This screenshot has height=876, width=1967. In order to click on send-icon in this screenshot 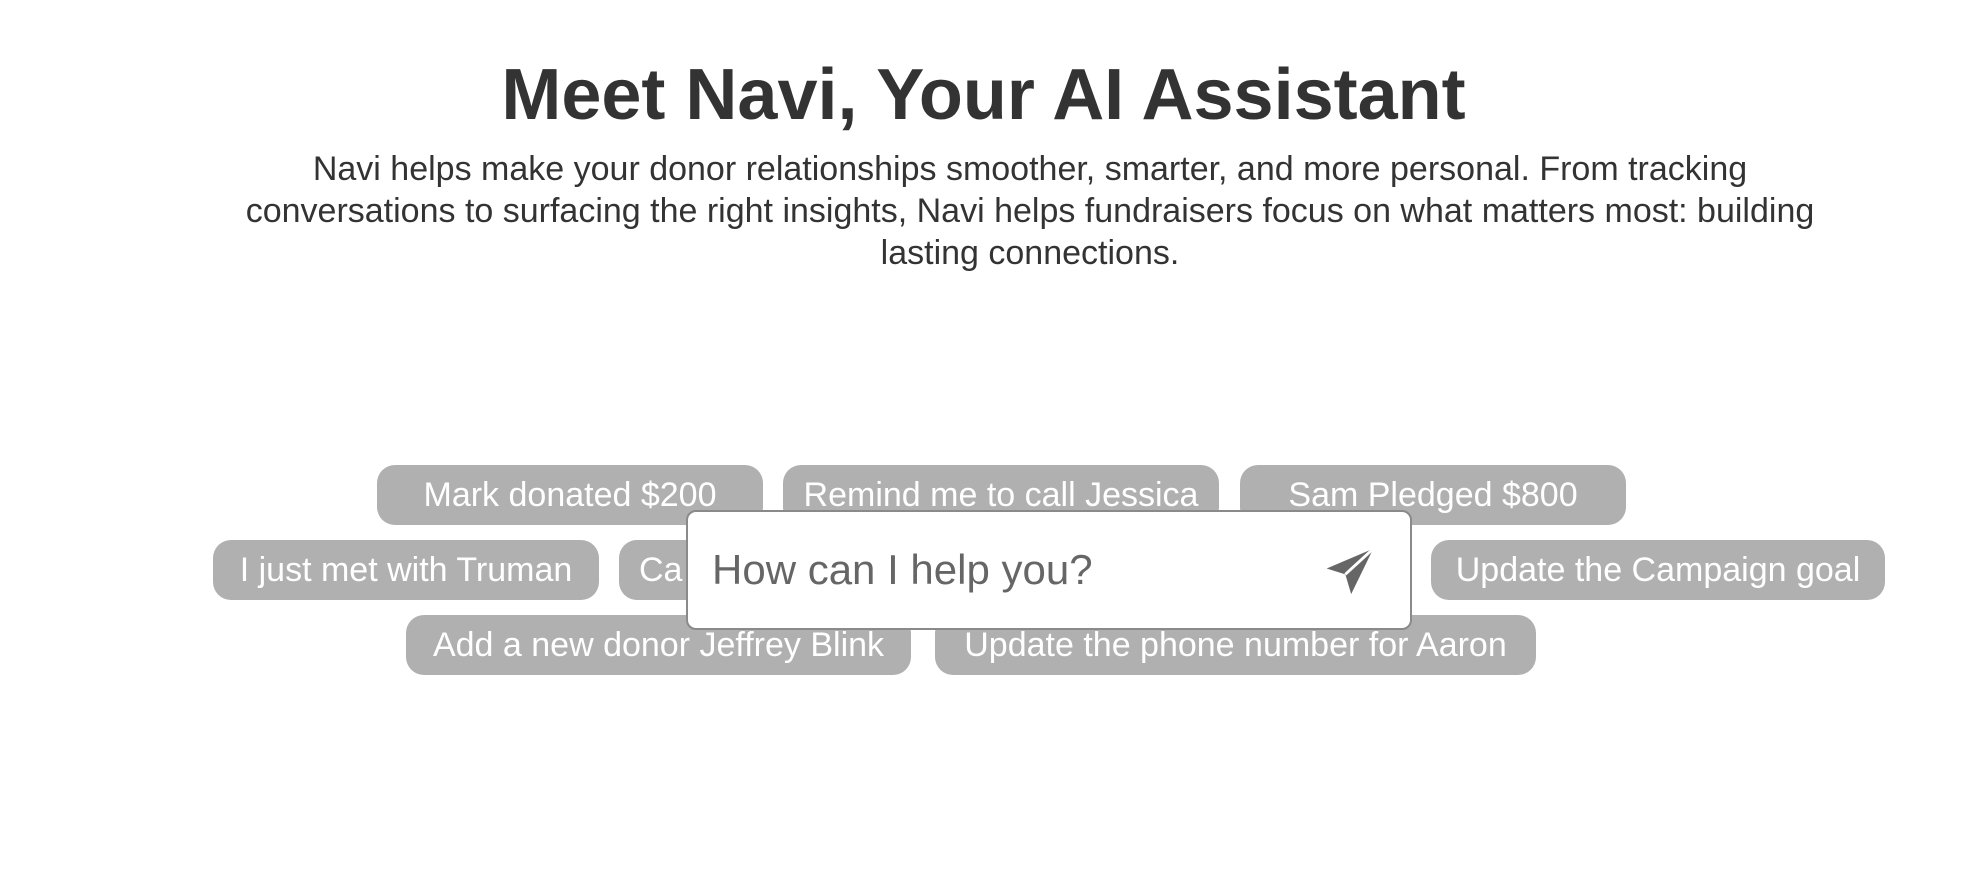, I will do `click(1350, 574)`.